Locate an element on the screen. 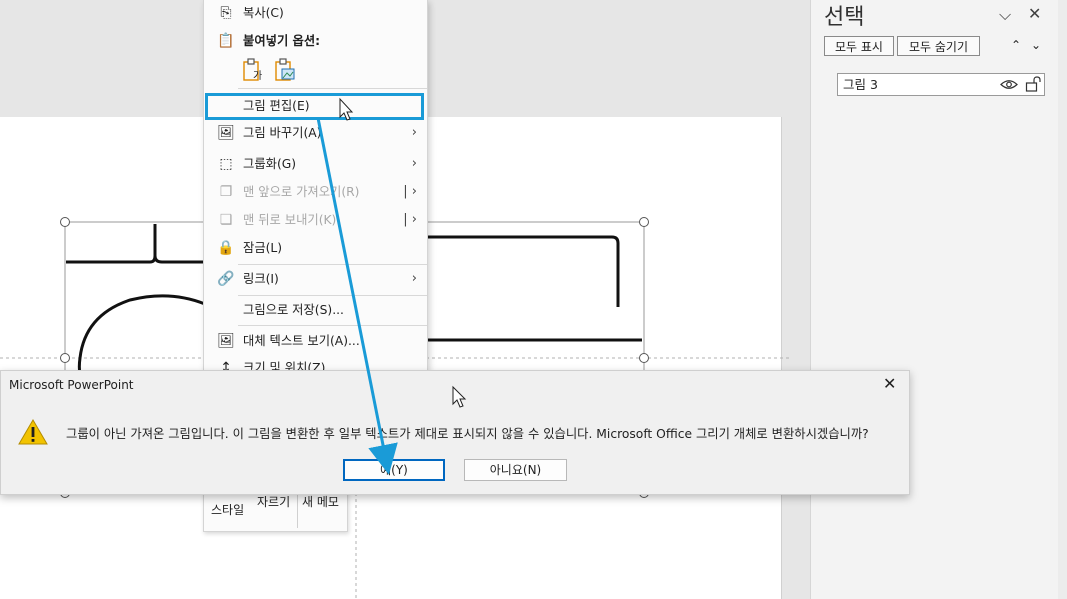 The width and height of the screenshot is (1067, 599). menu-item-change-picture: 🖼 그림 바꾸기(A) › is located at coordinates (315, 133).